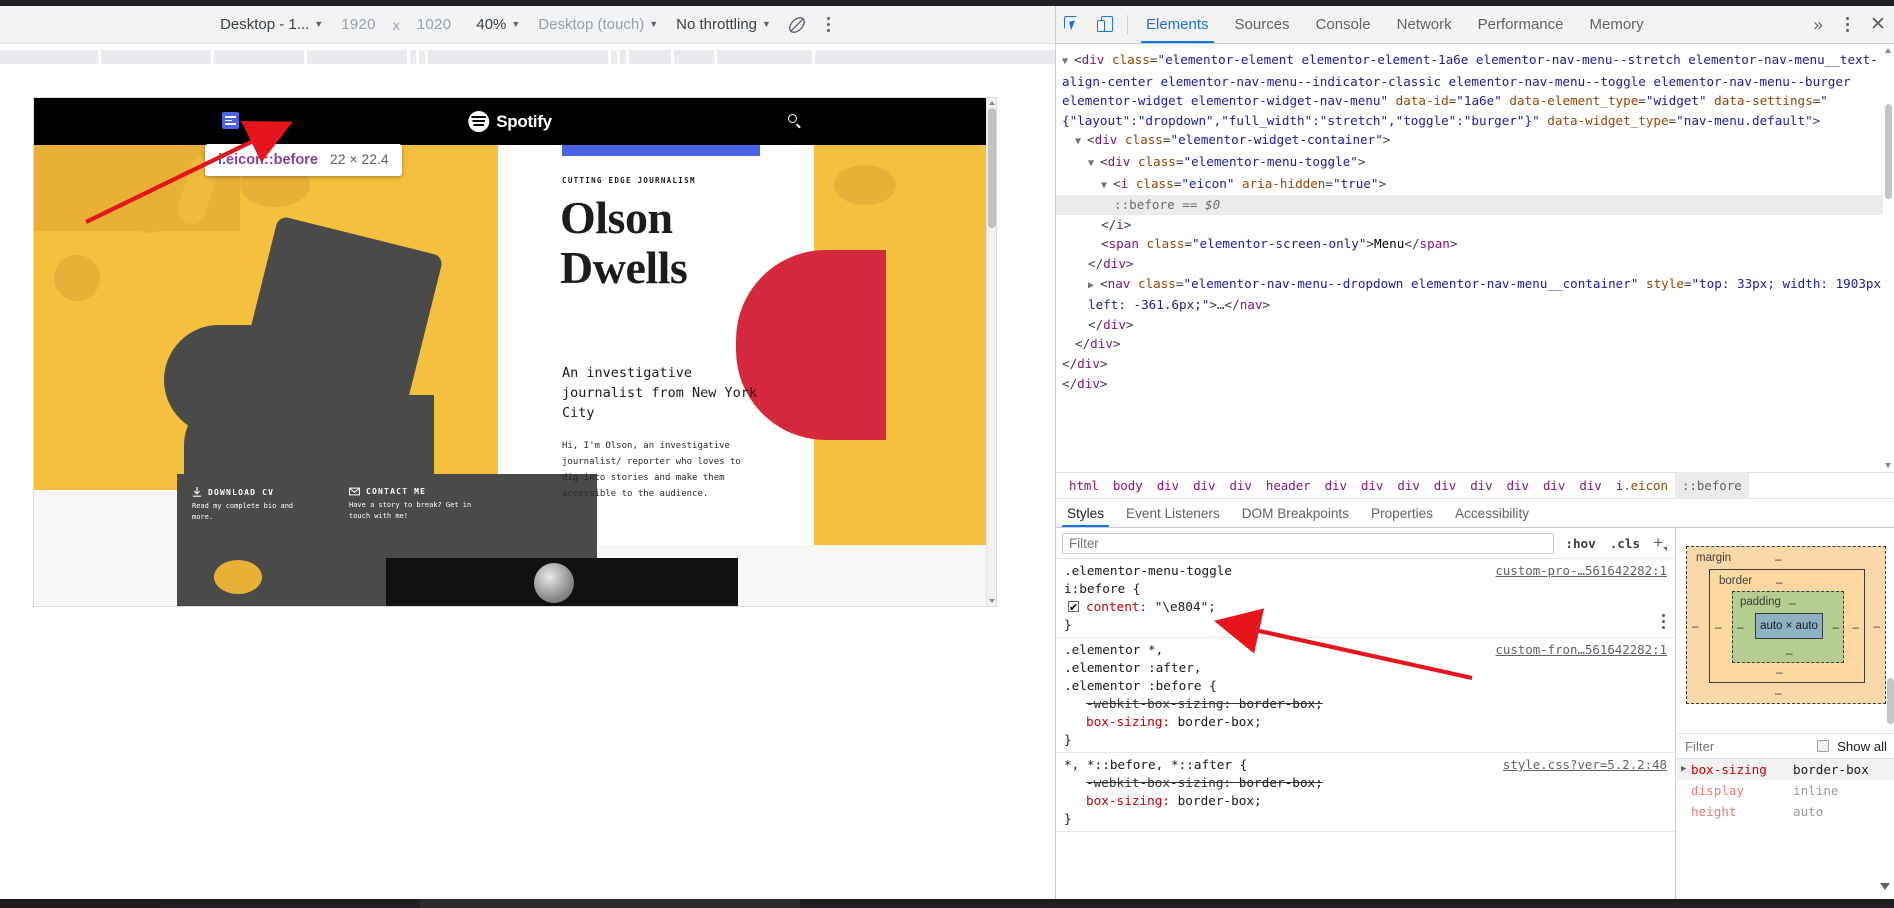 This screenshot has width=1894, height=908. I want to click on dom-tree-scrollbar, so click(1888, 258).